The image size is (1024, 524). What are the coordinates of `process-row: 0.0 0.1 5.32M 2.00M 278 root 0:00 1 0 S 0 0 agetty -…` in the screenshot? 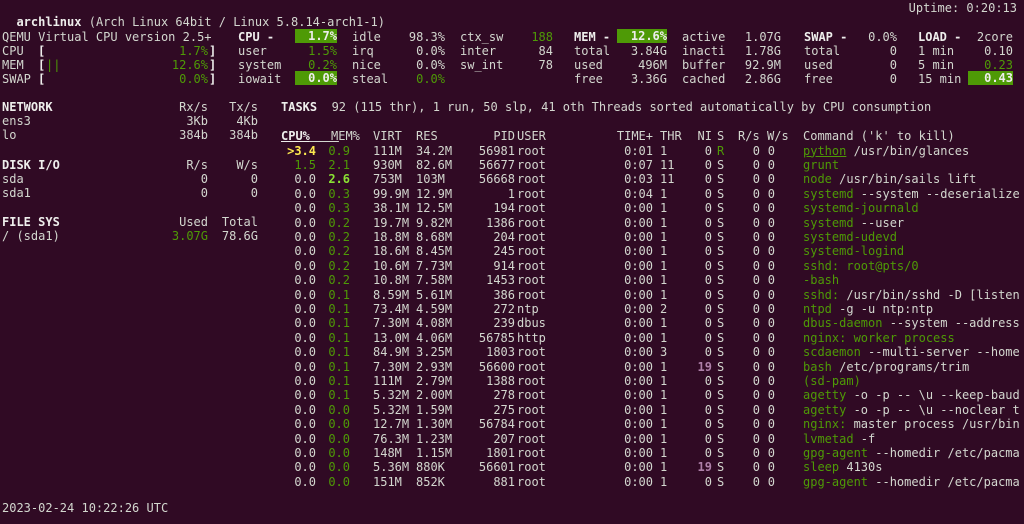 It's located at (512, 395).